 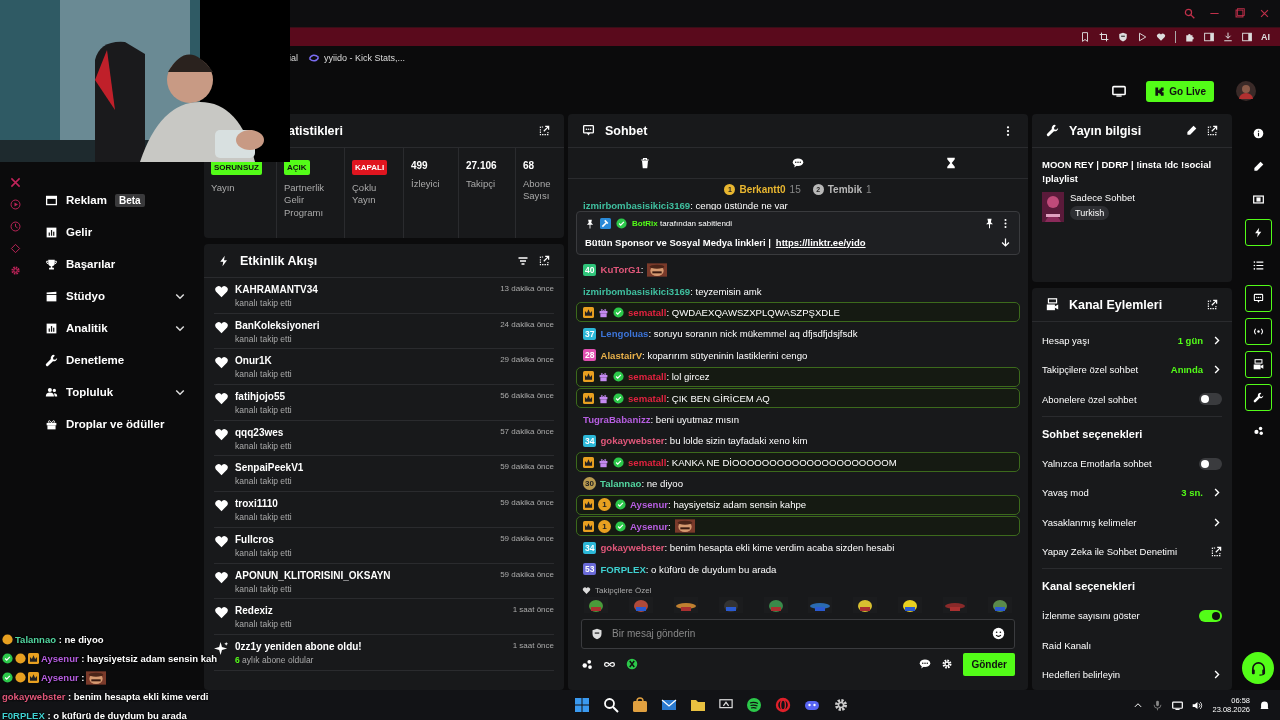 I want to click on play-circle-icon, so click(x=15, y=204).